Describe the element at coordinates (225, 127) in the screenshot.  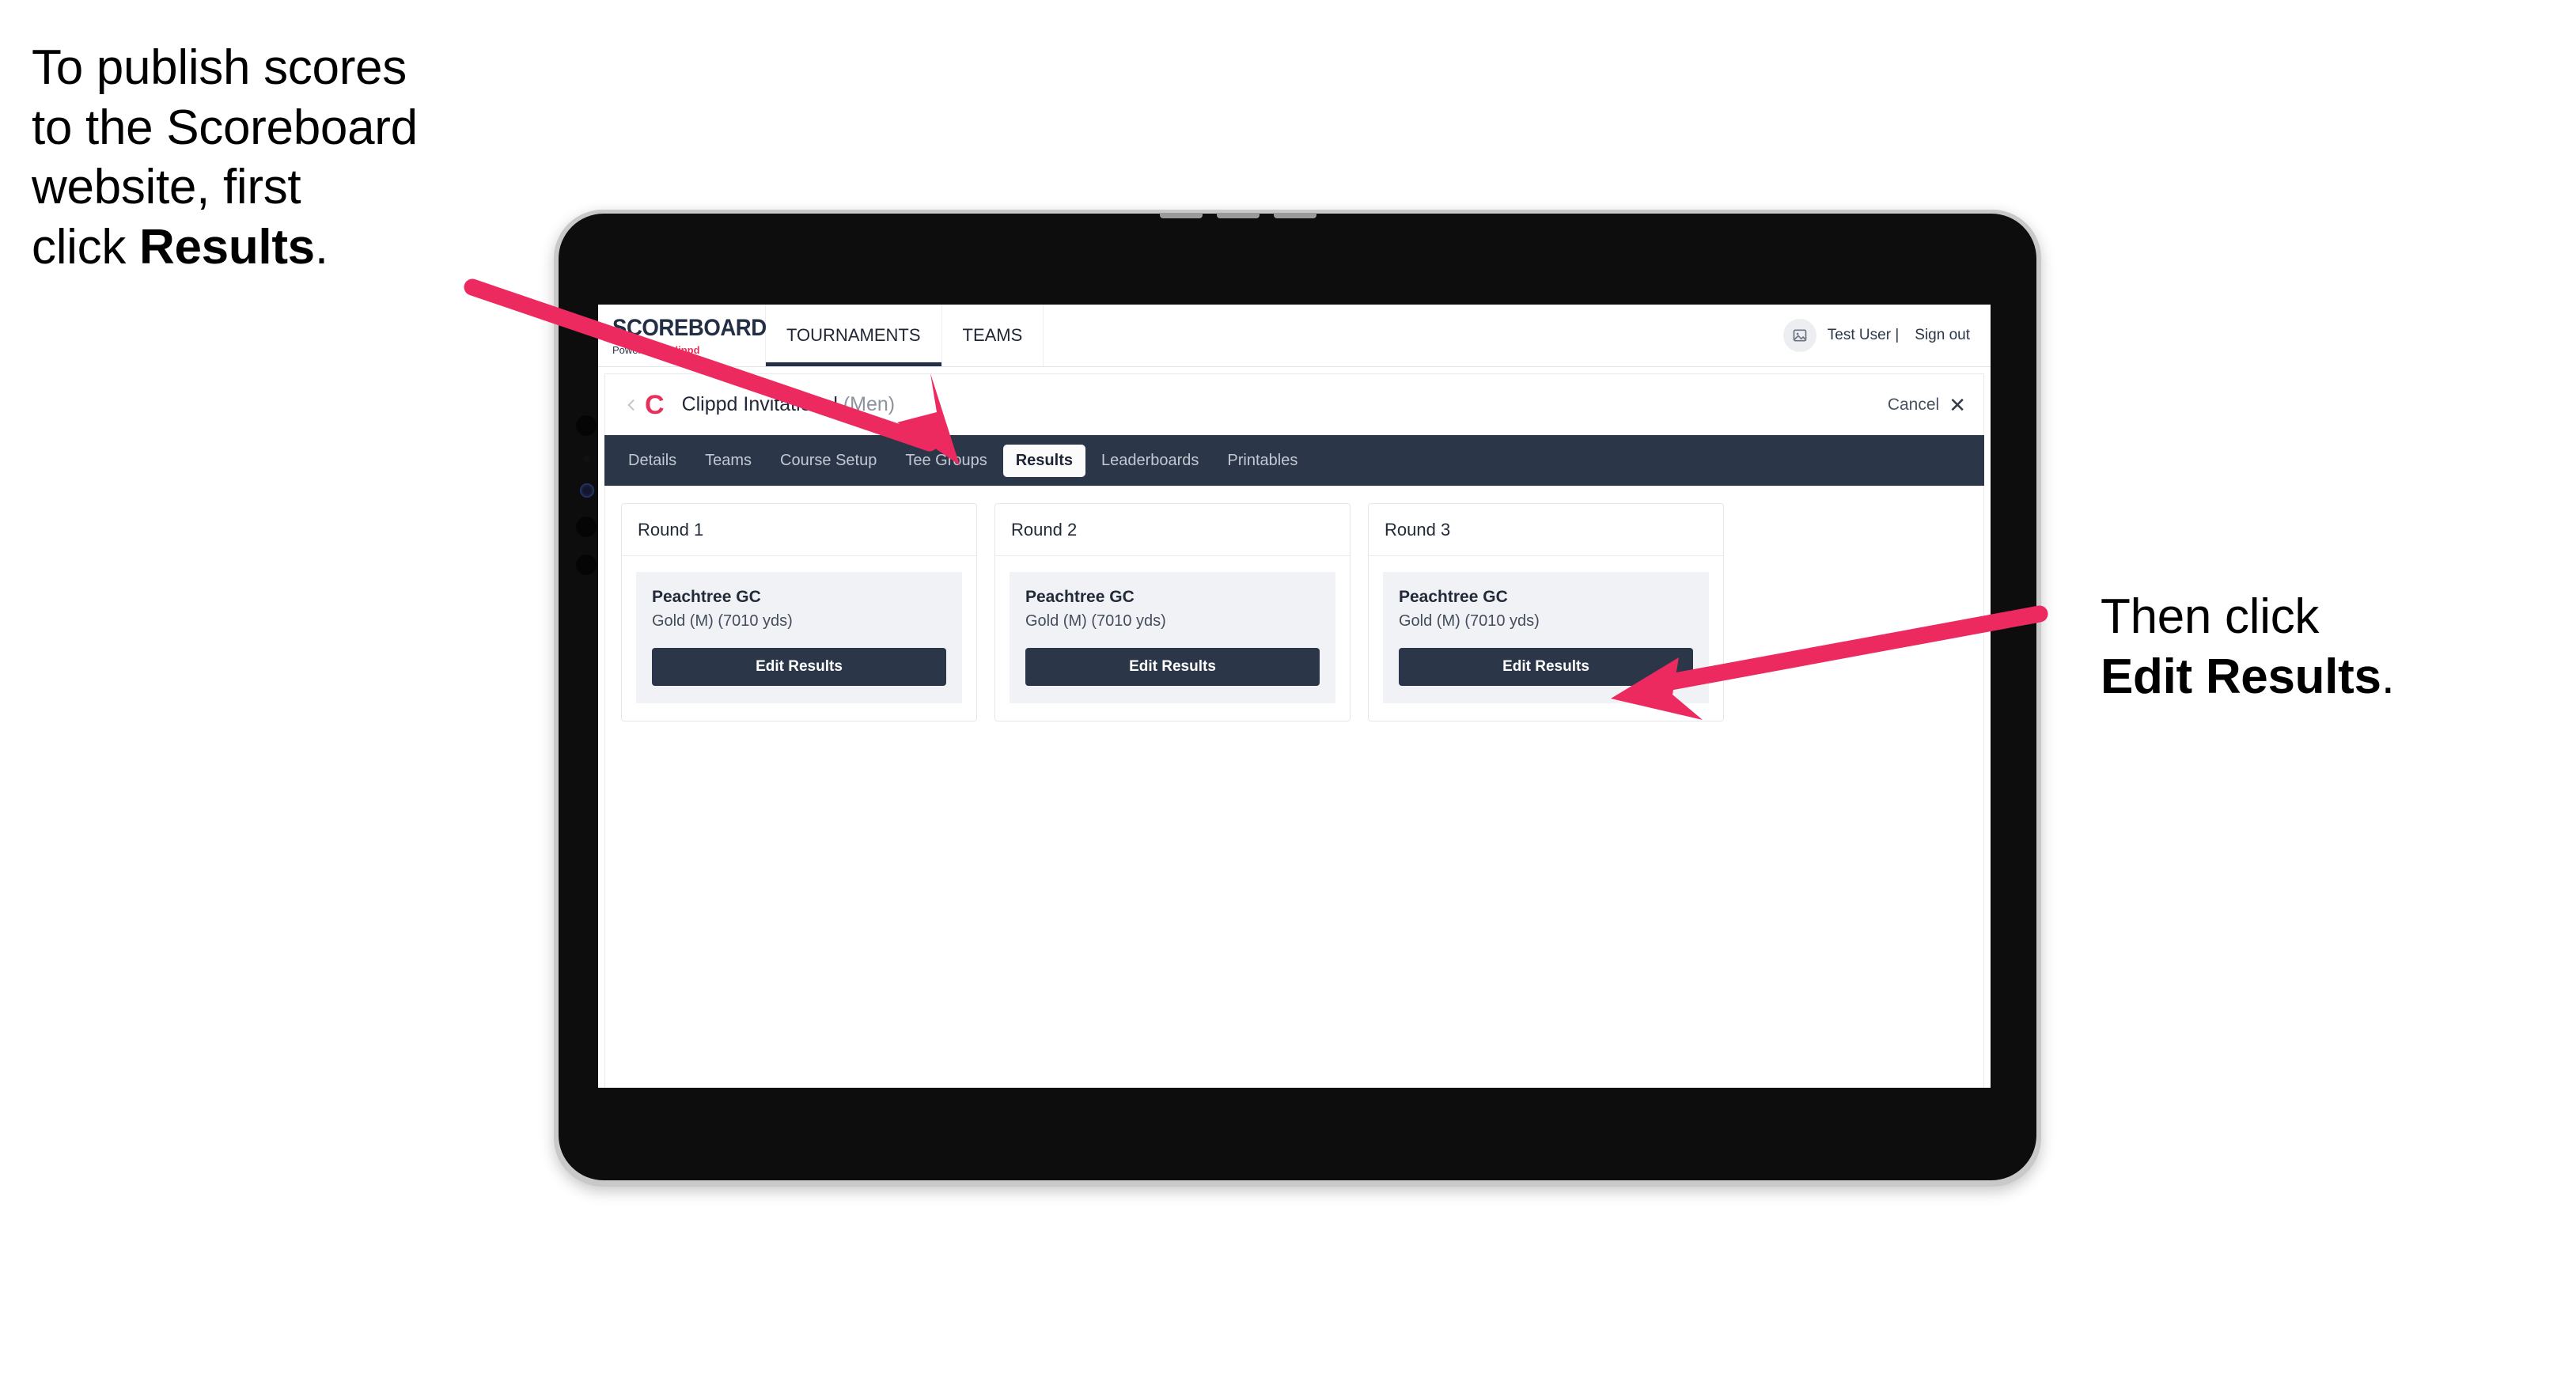
I see `annotation-left-line2: to the Scoreboard` at that location.